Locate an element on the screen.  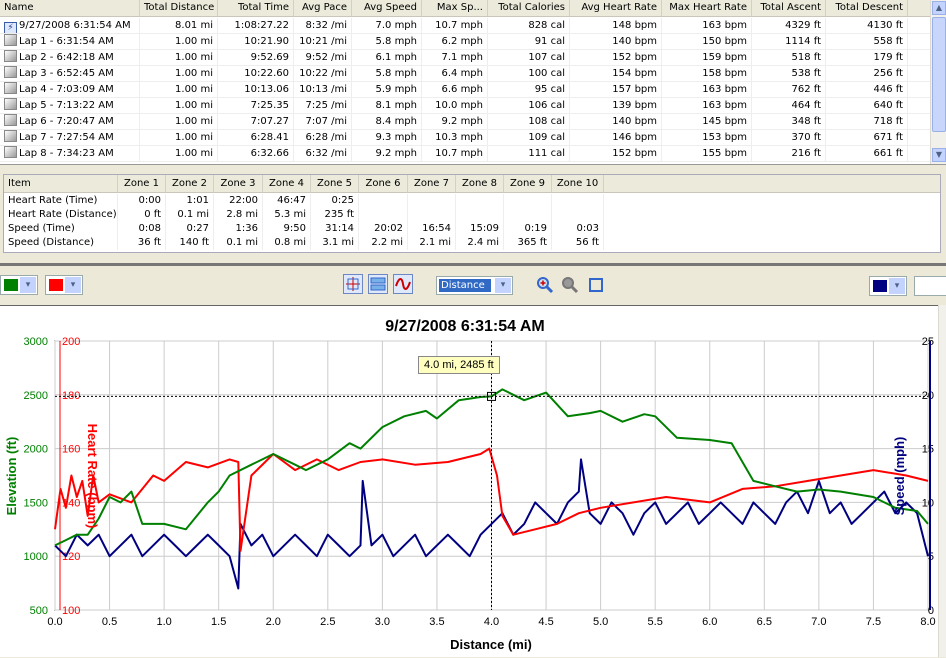
cell-value: 179 ft is located at coordinates (888, 57).